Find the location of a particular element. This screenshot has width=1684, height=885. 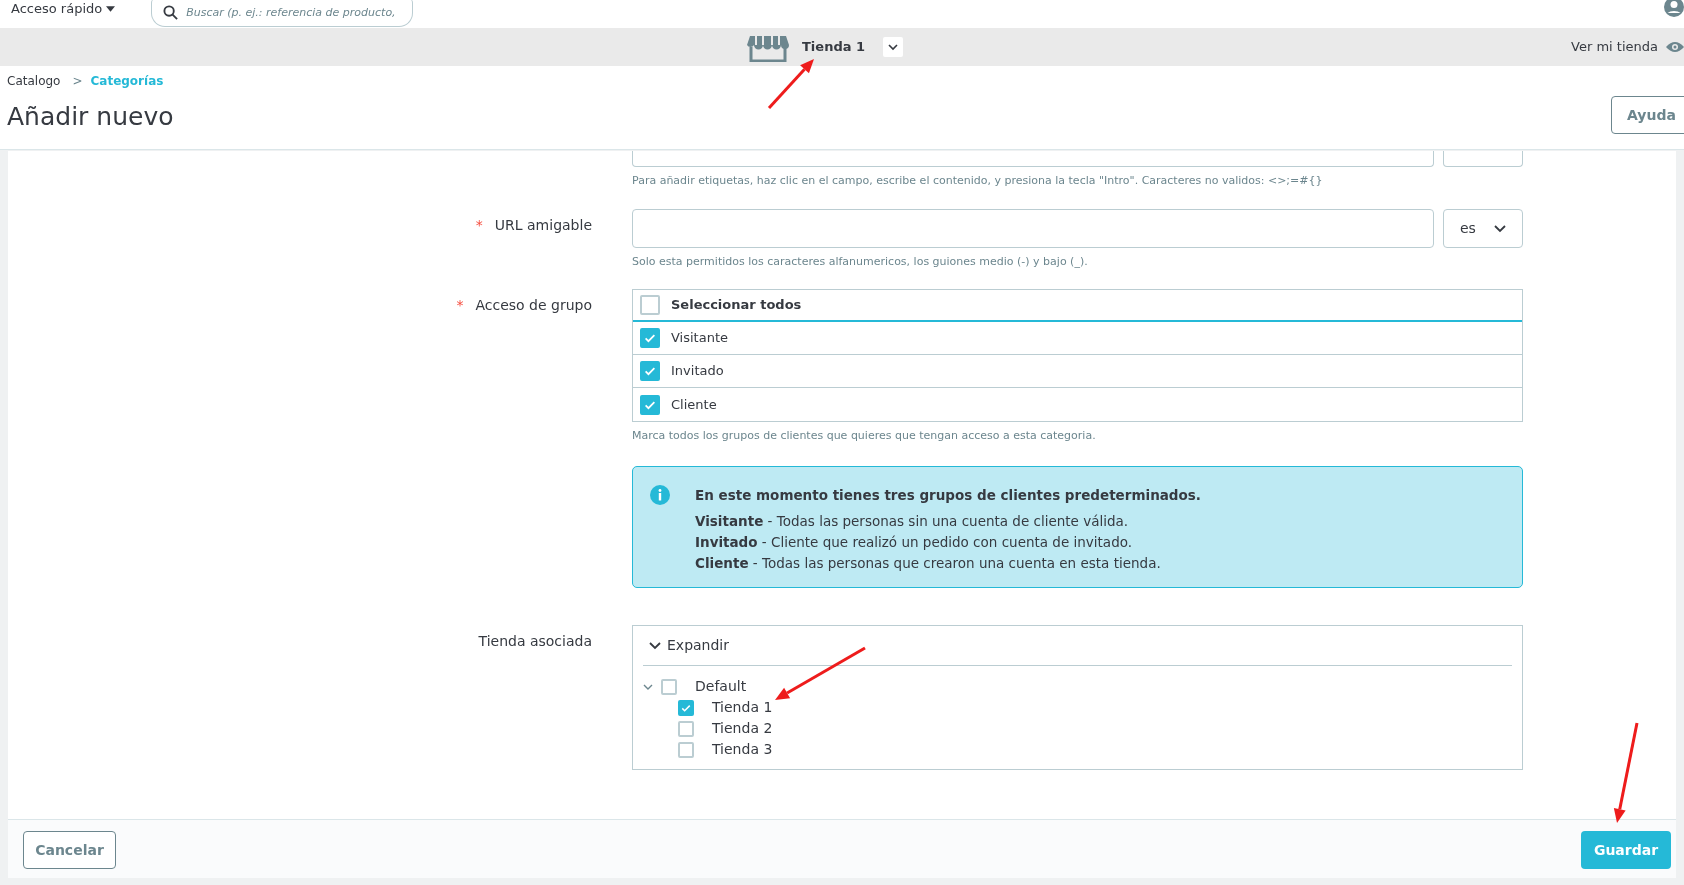

user-icon is located at coordinates (1674, 8).